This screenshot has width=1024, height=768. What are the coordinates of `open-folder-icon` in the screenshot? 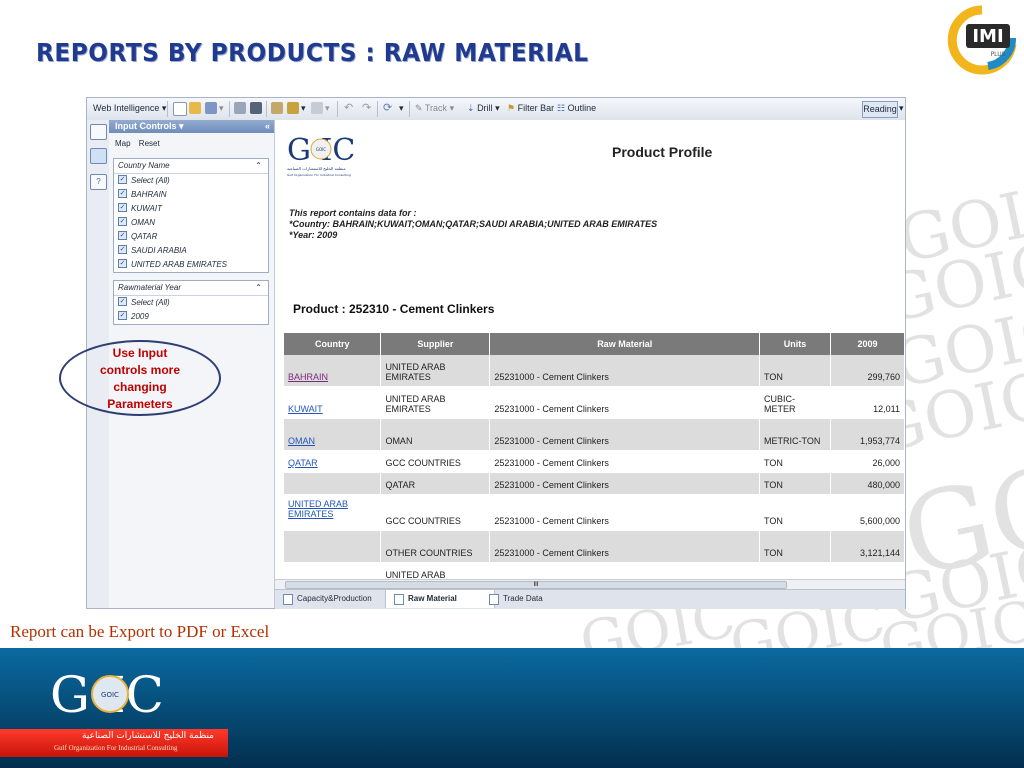 It's located at (195, 108).